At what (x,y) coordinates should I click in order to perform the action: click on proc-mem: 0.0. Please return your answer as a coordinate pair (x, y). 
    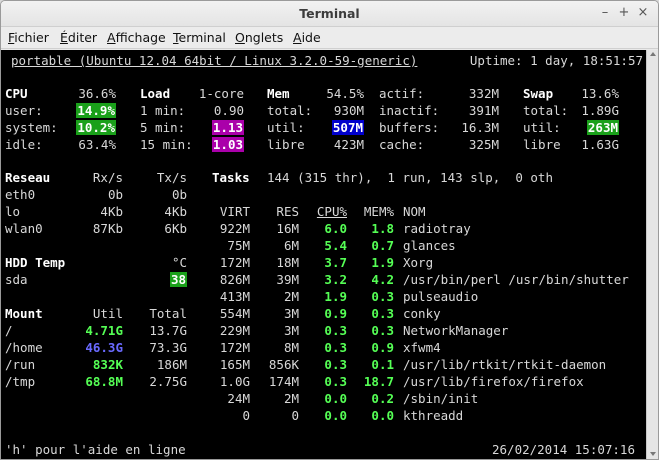
    Looking at the image, I should click on (382, 415).